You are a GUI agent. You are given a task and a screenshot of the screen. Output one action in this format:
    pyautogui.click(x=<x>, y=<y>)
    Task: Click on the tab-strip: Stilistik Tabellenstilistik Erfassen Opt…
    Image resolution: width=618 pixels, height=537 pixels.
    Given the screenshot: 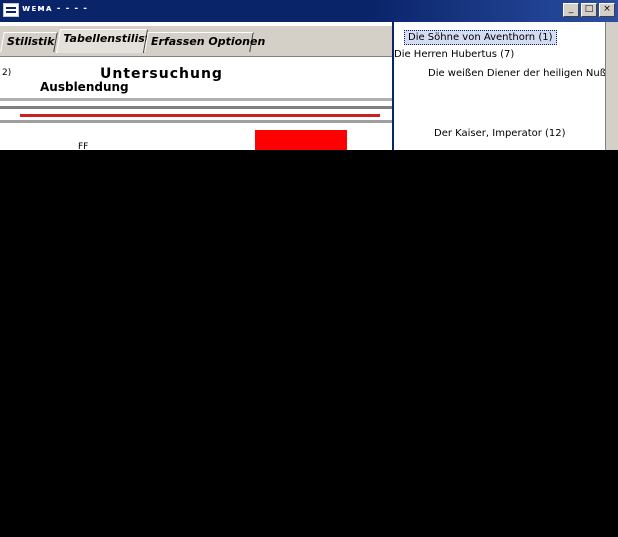 What is the action you would take?
    pyautogui.click(x=200, y=41)
    